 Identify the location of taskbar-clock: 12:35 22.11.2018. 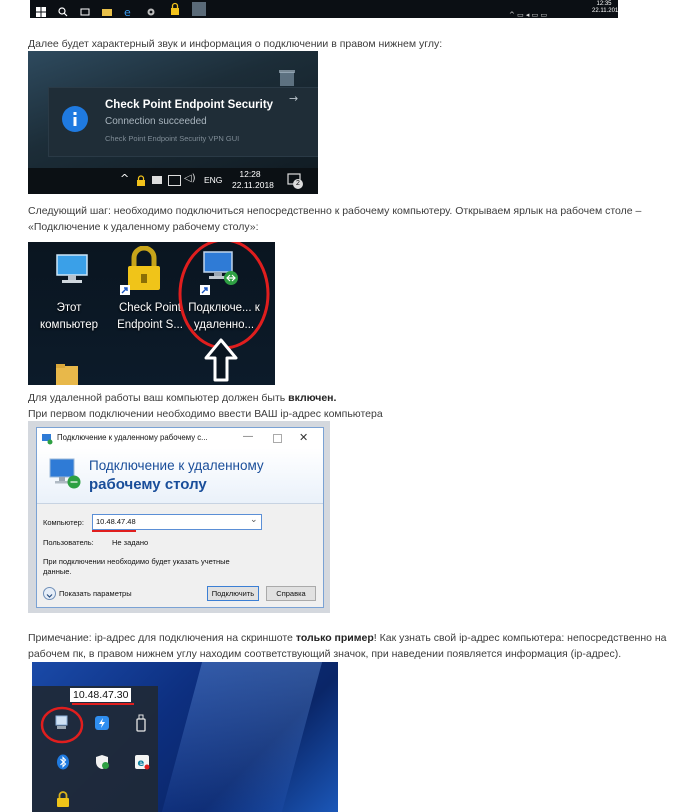
(605, 8).